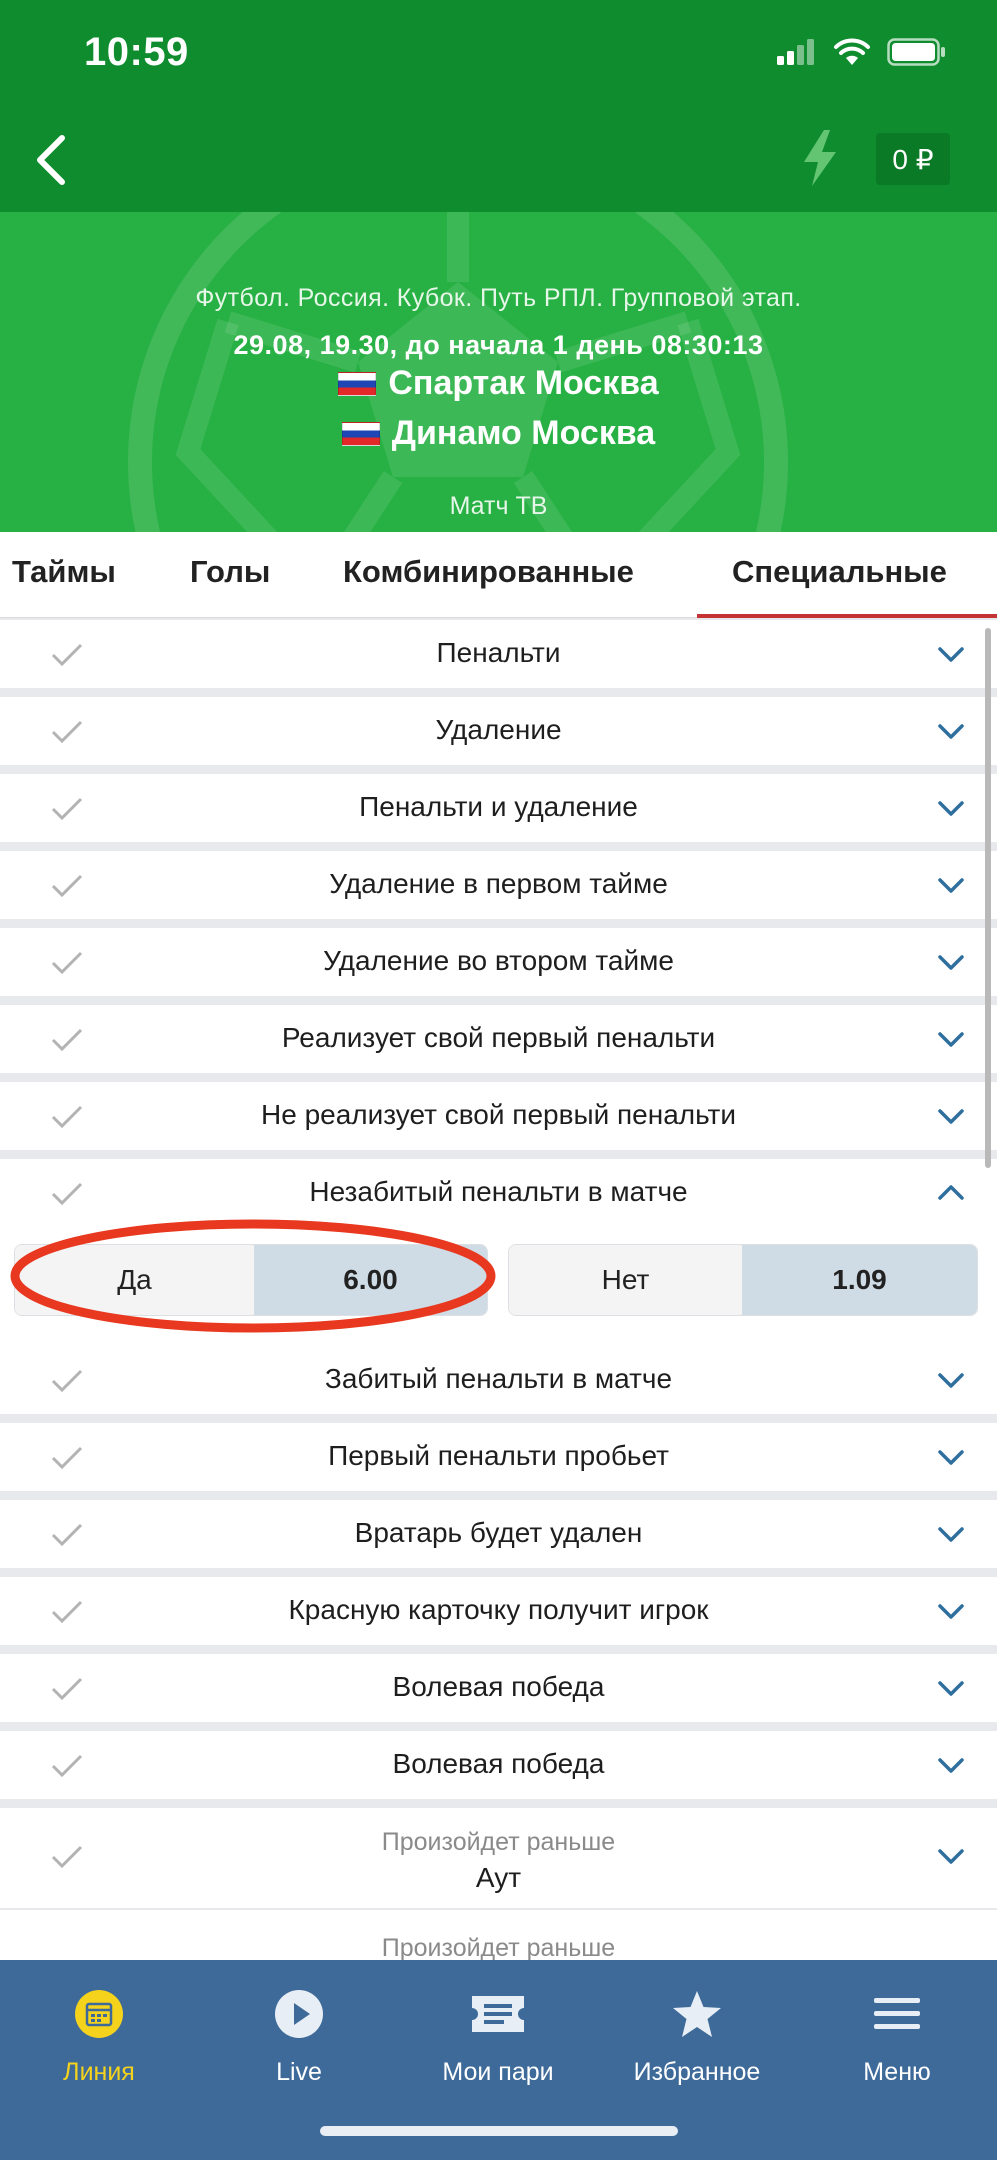  I want to click on market-label: Удаление, so click(498, 729).